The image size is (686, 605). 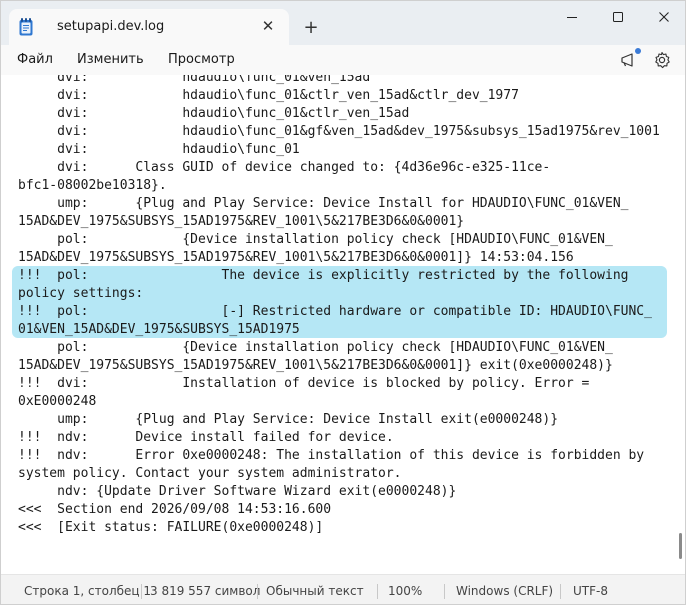 I want to click on tab-setupapi-log: setupapi.dev.log ✕, so click(x=149, y=27).